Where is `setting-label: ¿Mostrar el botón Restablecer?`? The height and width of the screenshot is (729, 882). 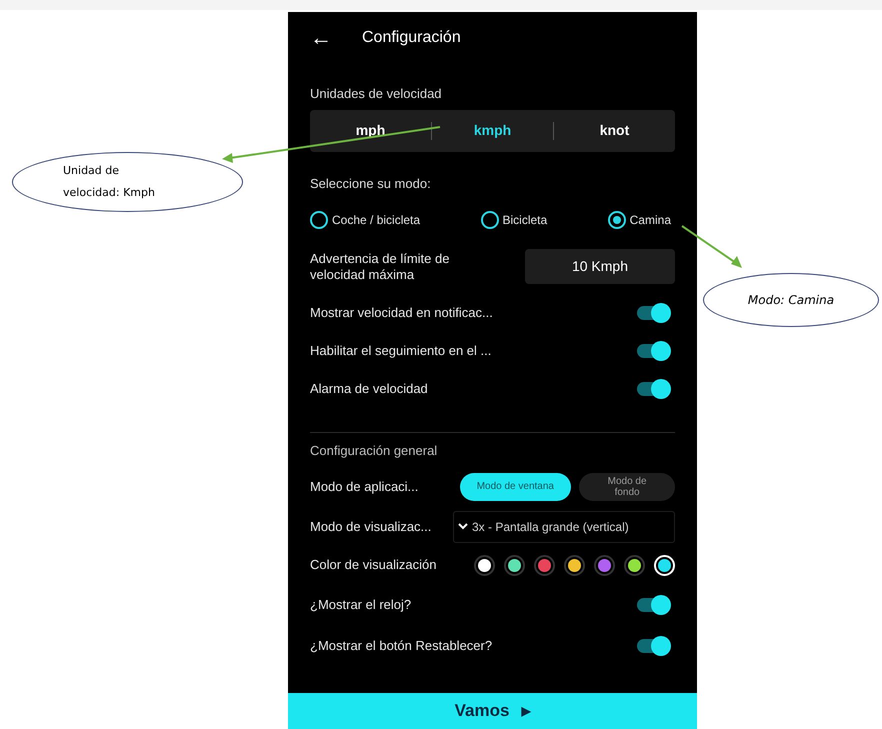 setting-label: ¿Mostrar el botón Restablecer? is located at coordinates (401, 645).